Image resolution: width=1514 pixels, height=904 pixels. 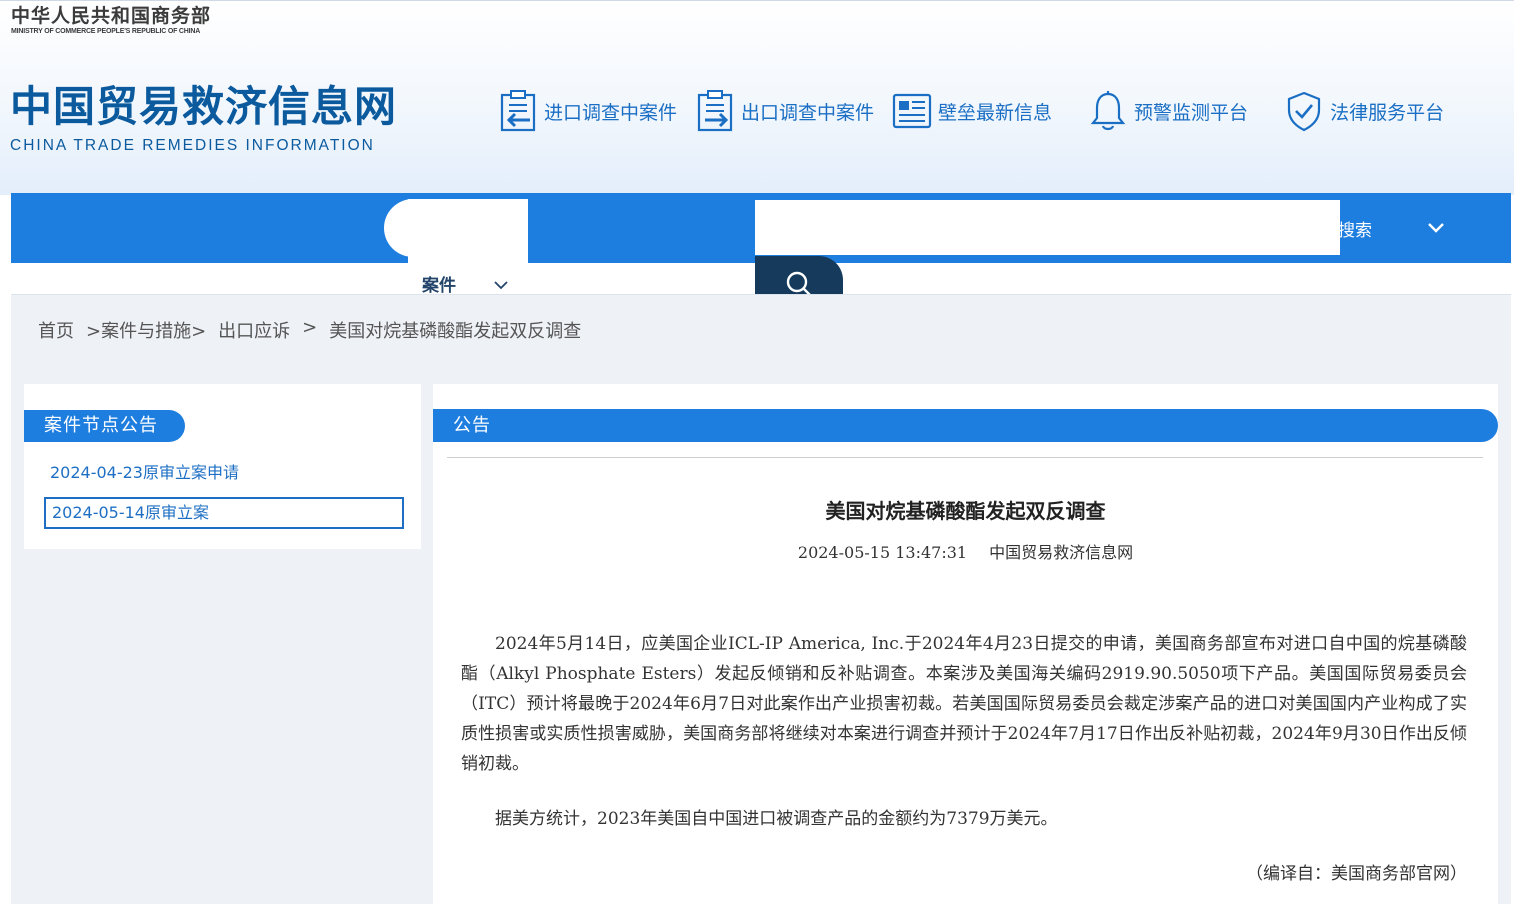 What do you see at coordinates (1191, 112) in the screenshot?
I see `nav-early-warning-label: 预警监测平台` at bounding box center [1191, 112].